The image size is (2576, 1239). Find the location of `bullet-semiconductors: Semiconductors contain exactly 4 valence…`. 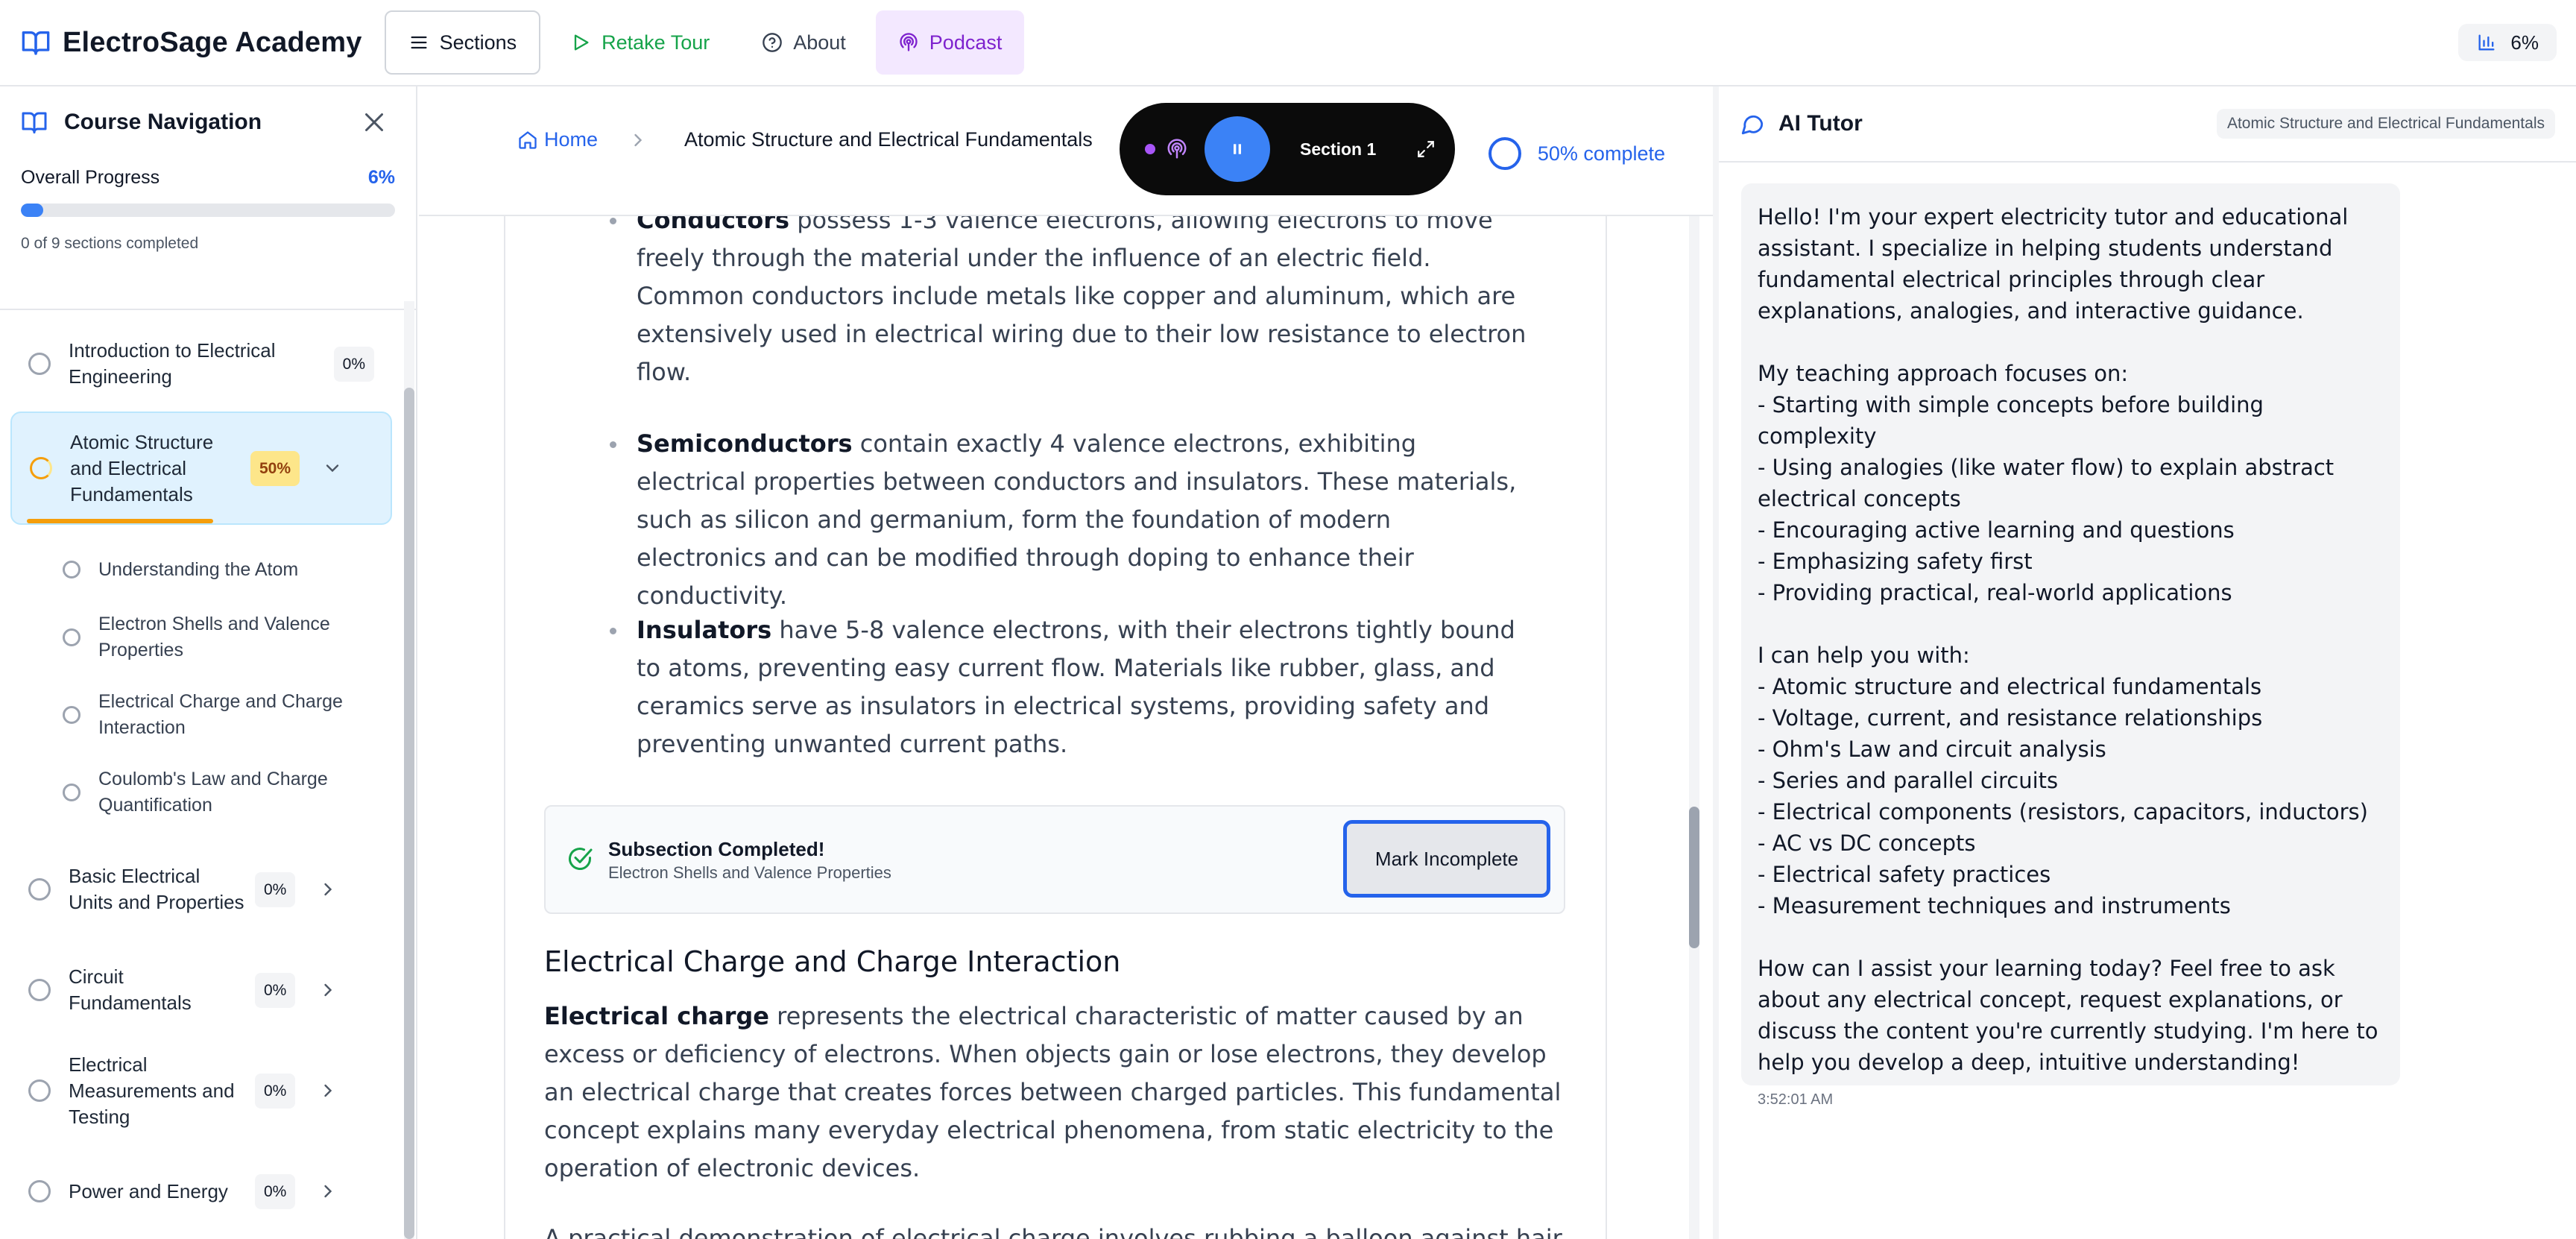

bullet-semiconductors: Semiconductors contain exactly 4 valence… is located at coordinates (1036, 520).